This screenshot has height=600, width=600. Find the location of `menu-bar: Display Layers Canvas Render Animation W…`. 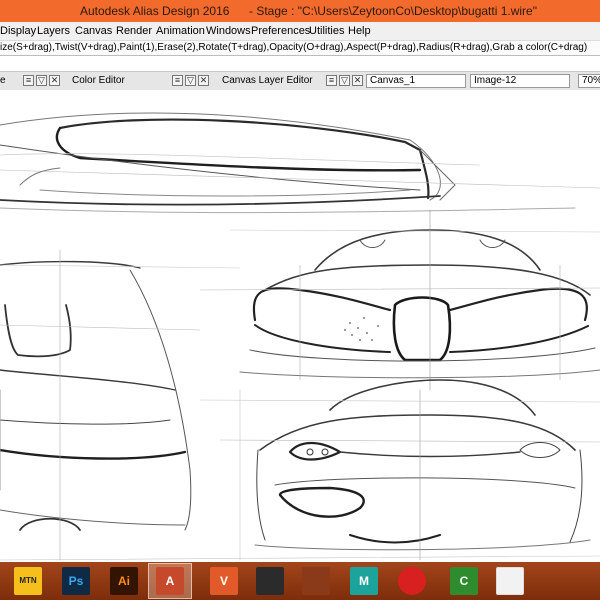

menu-bar: Display Layers Canvas Render Animation W… is located at coordinates (300, 31).